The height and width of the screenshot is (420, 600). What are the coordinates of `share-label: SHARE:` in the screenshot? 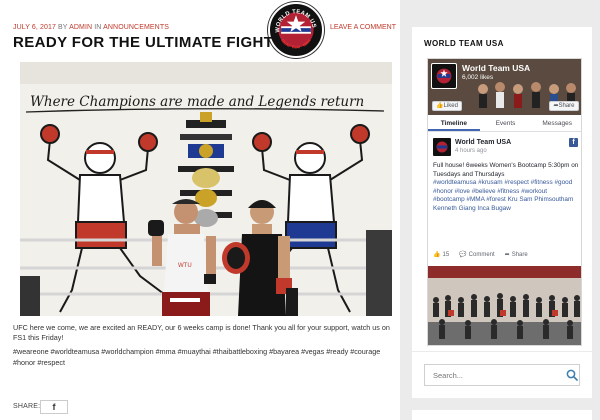 It's located at (27, 406).